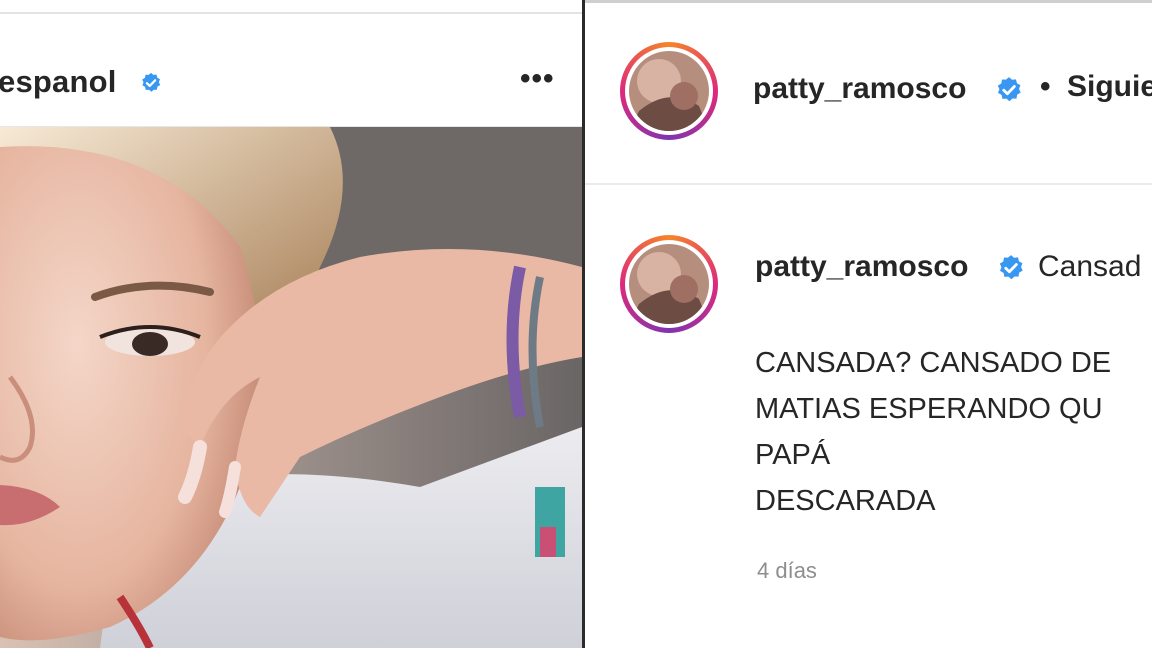 The width and height of the screenshot is (1152, 648). Describe the element at coordinates (537, 79) in the screenshot. I see `more-options-icon: •••` at that location.